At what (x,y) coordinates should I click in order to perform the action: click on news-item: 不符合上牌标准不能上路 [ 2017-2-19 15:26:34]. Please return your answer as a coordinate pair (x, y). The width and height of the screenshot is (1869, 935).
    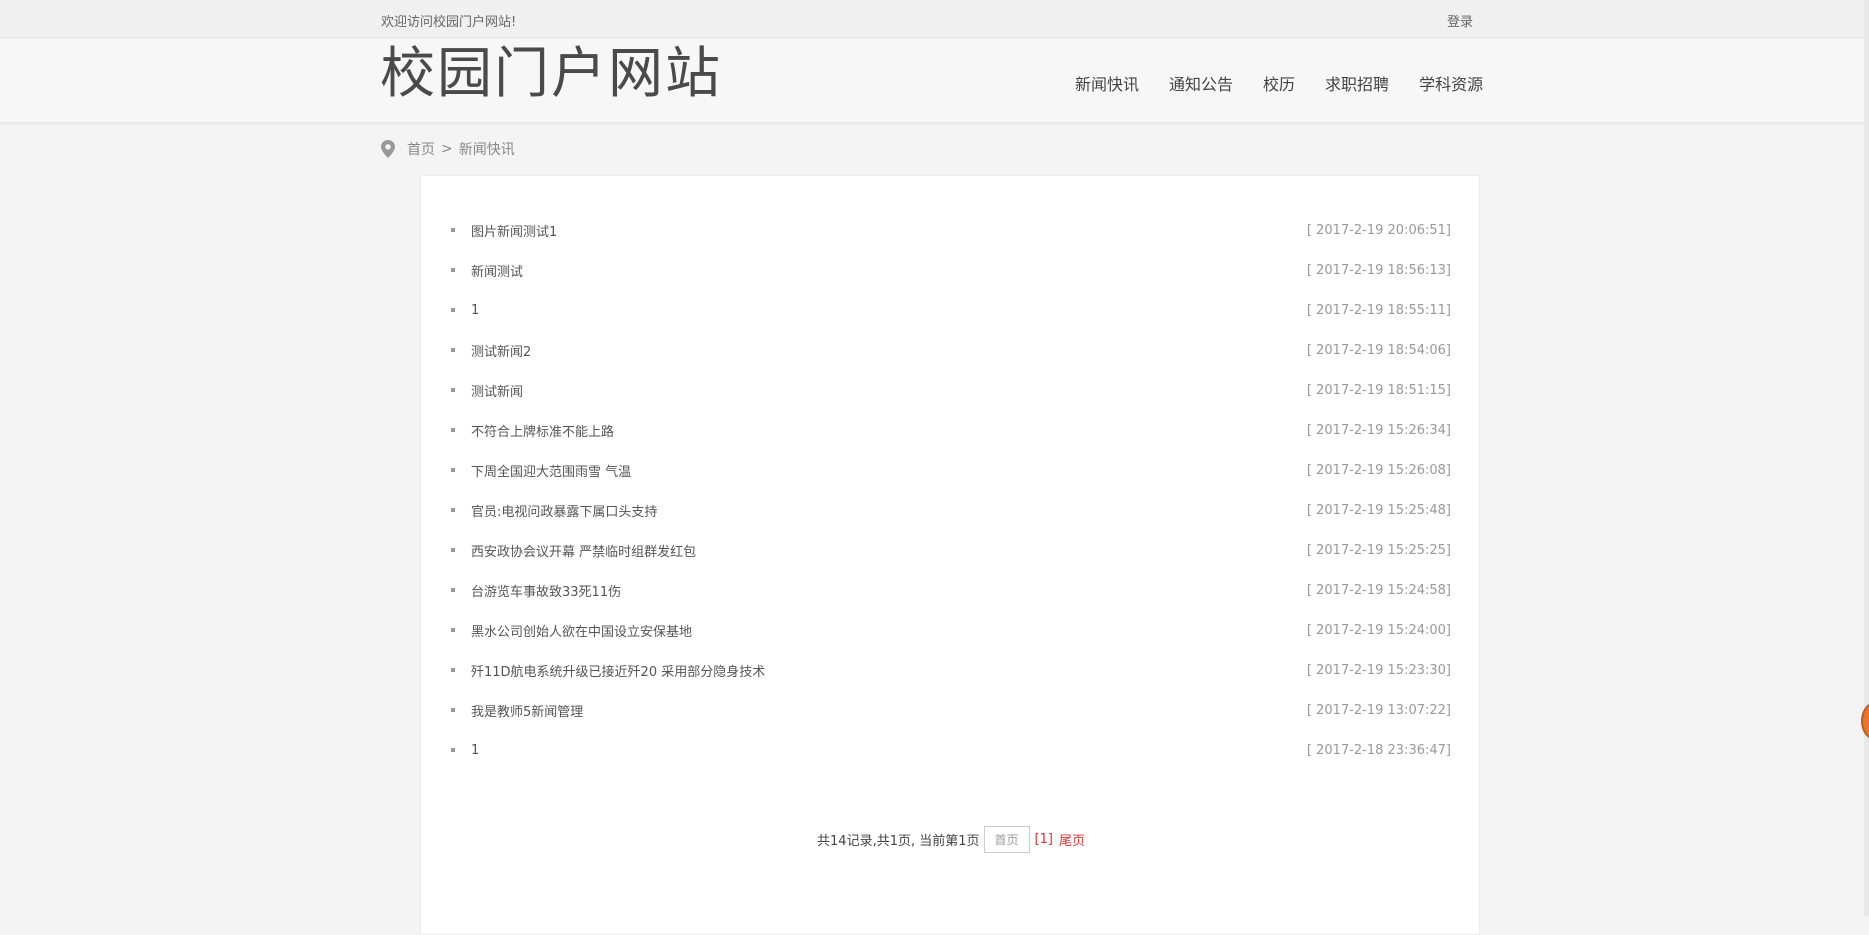
    Looking at the image, I should click on (951, 430).